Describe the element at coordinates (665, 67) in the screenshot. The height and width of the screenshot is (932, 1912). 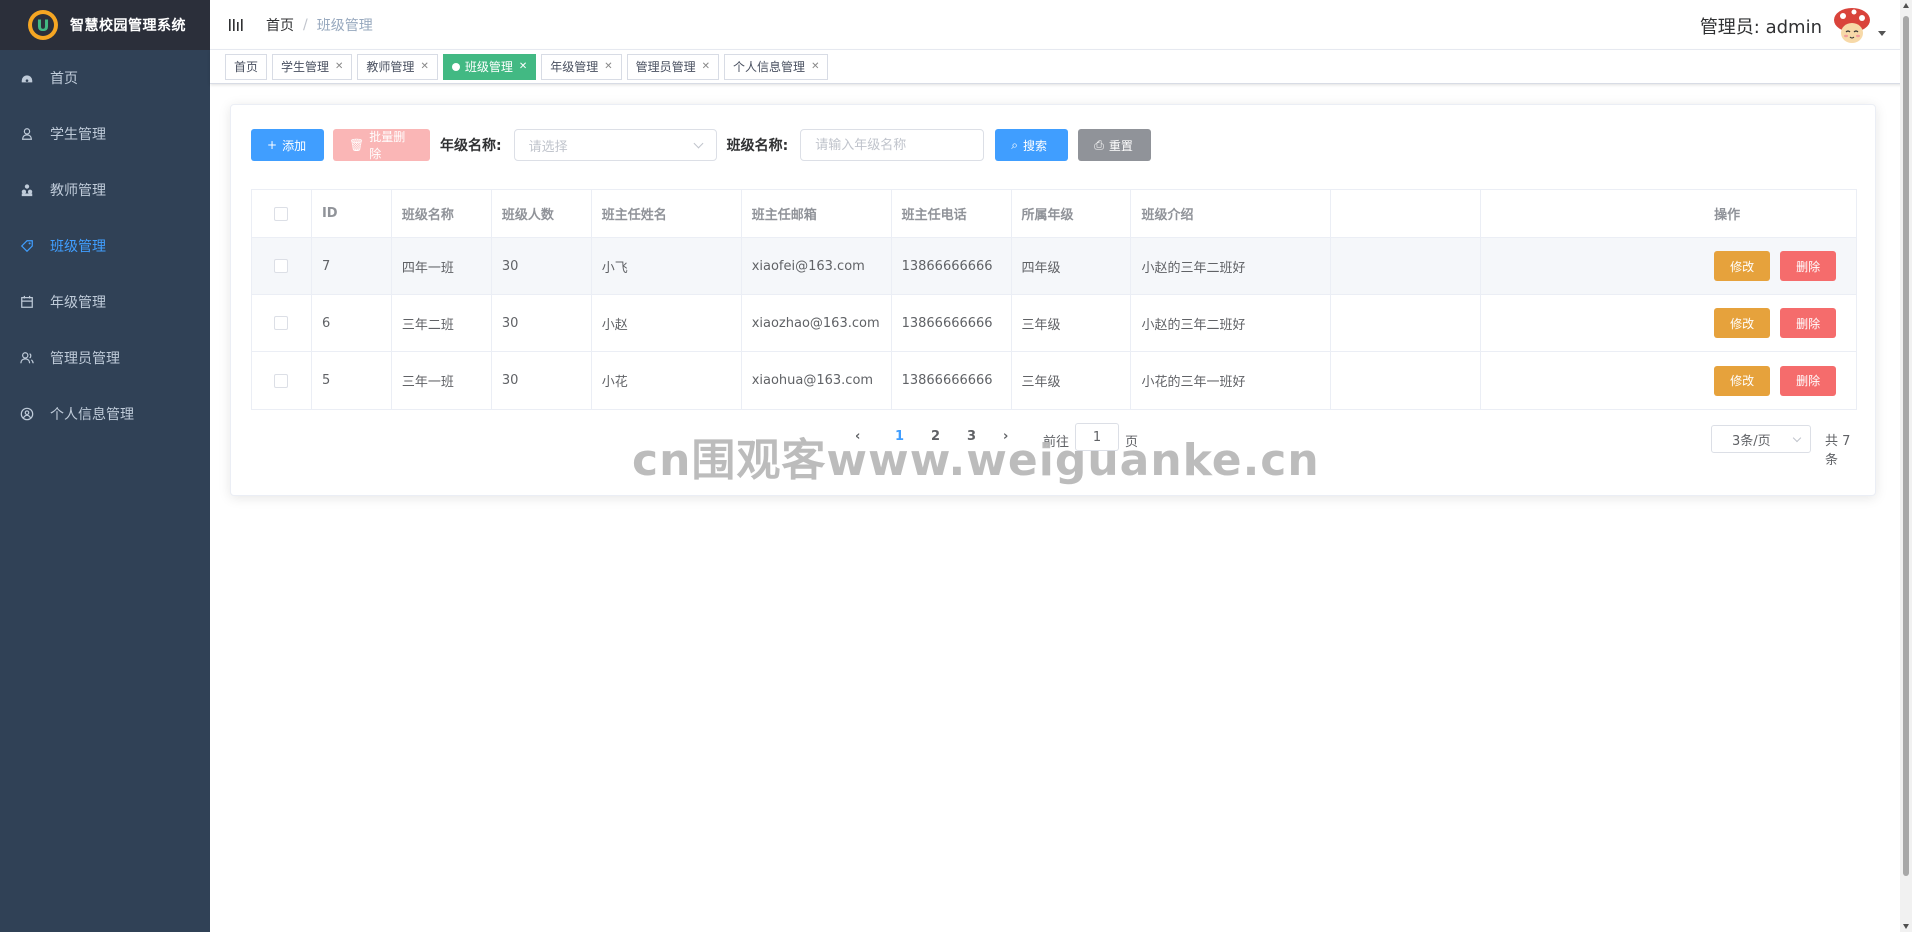
I see `tag-label: 管理员管理` at that location.